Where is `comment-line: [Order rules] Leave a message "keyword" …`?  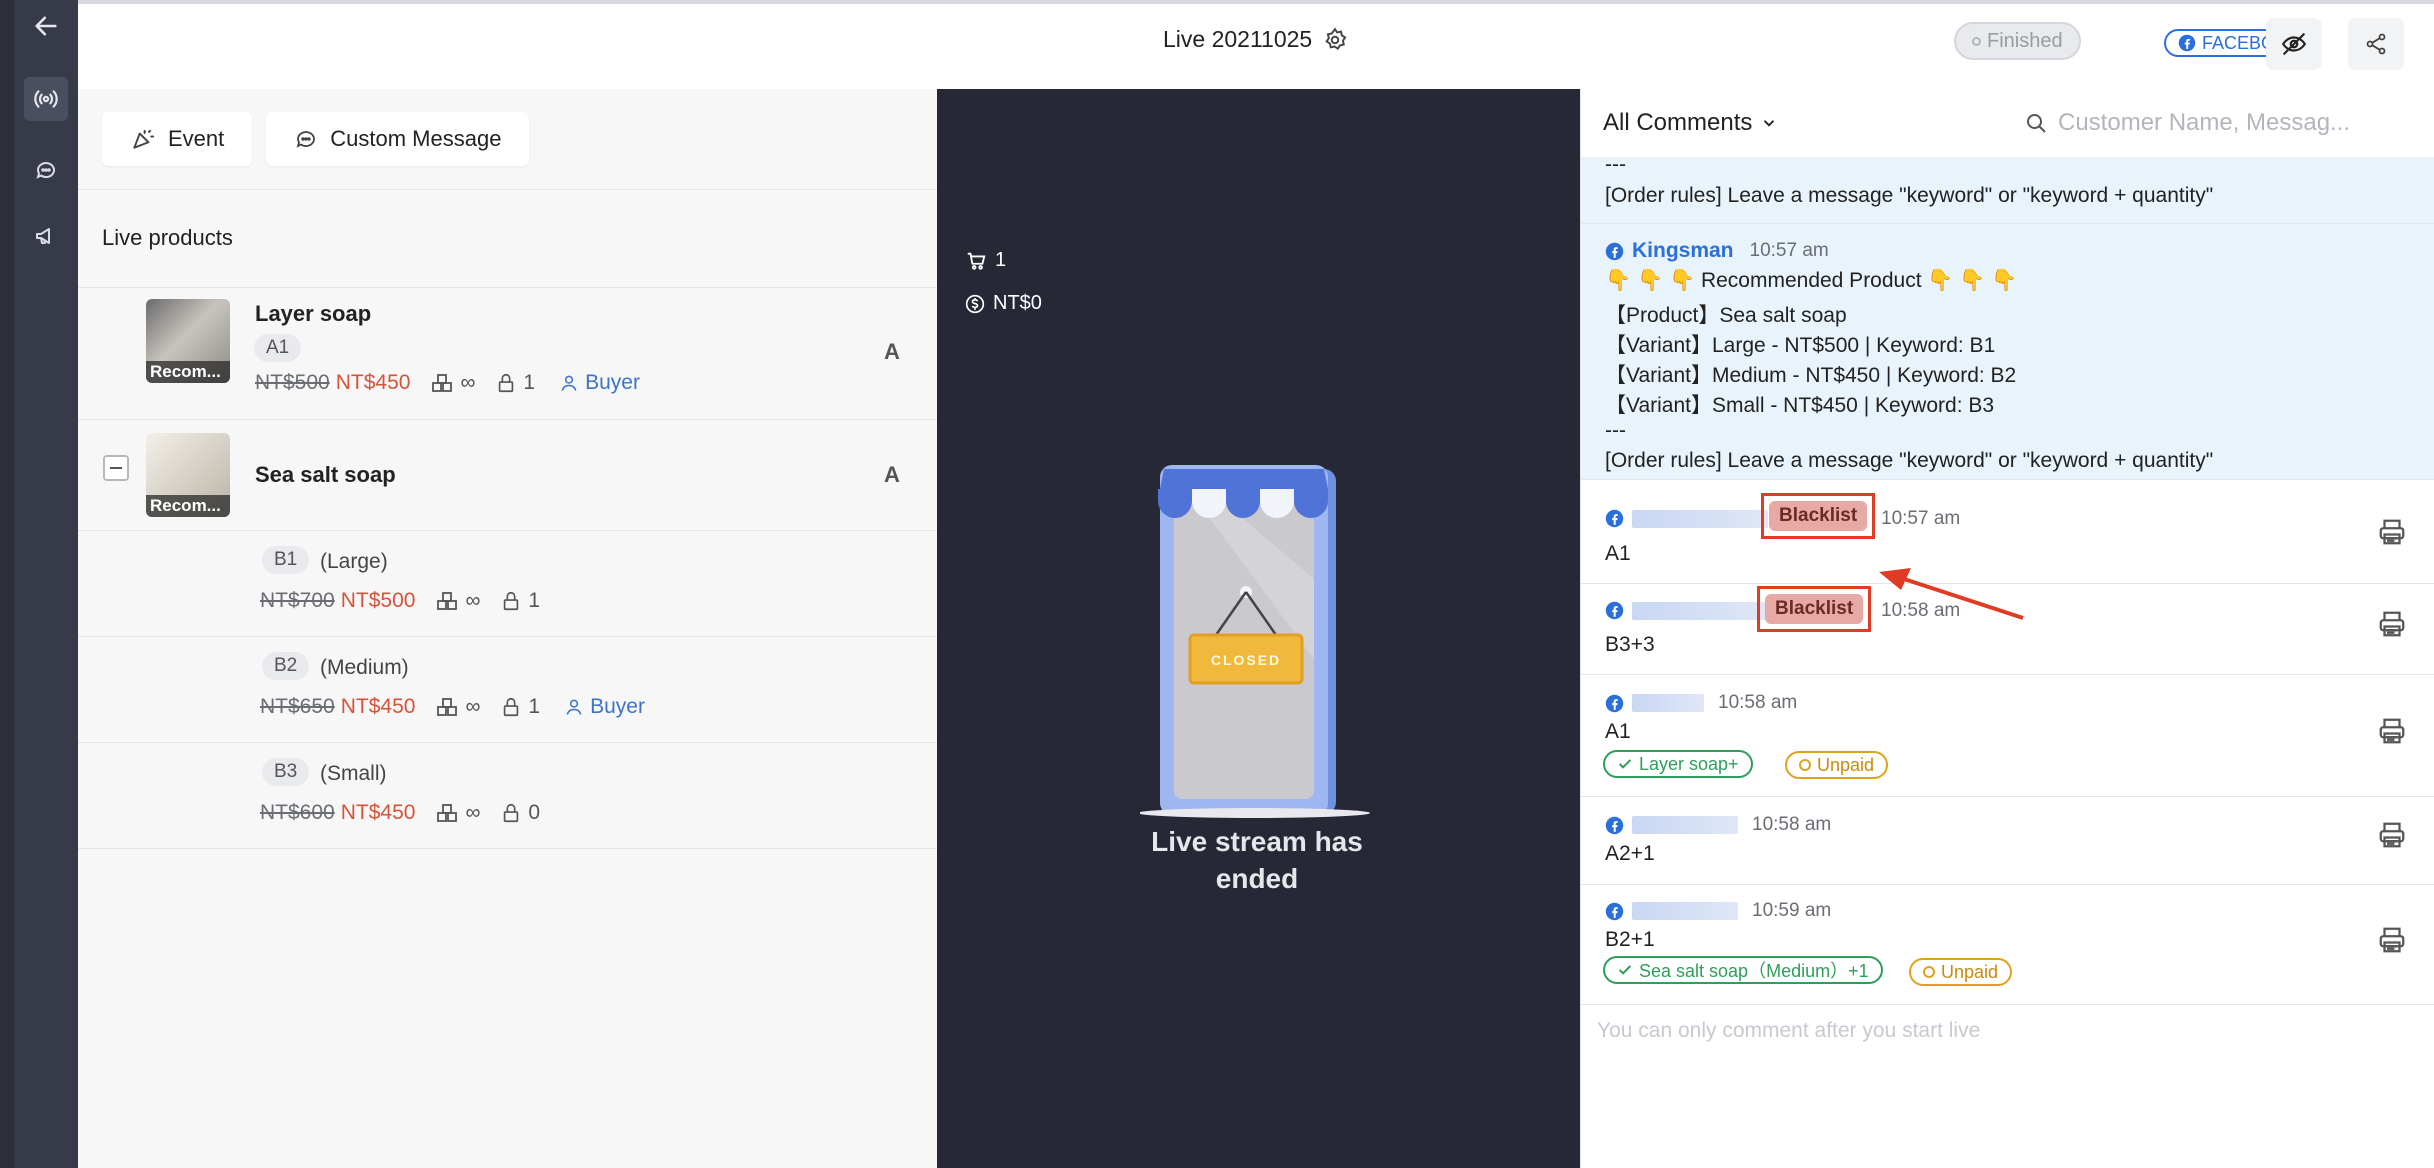 comment-line: [Order rules] Leave a message "keyword" … is located at coordinates (1909, 460).